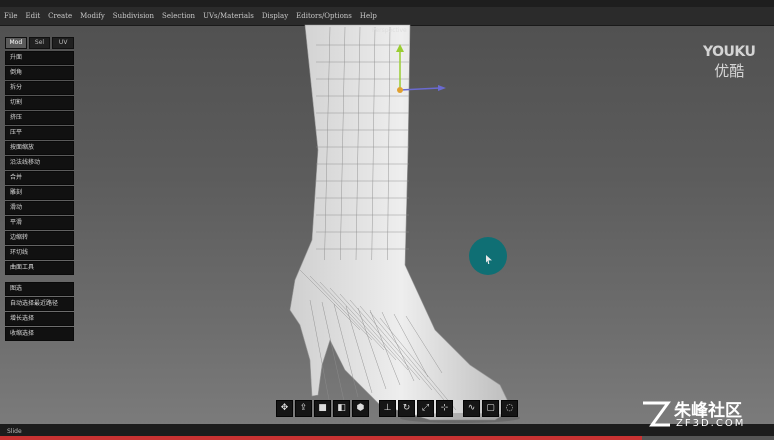  What do you see at coordinates (425, 408) in the screenshot?
I see `axis-scale-icon: ⤢` at bounding box center [425, 408].